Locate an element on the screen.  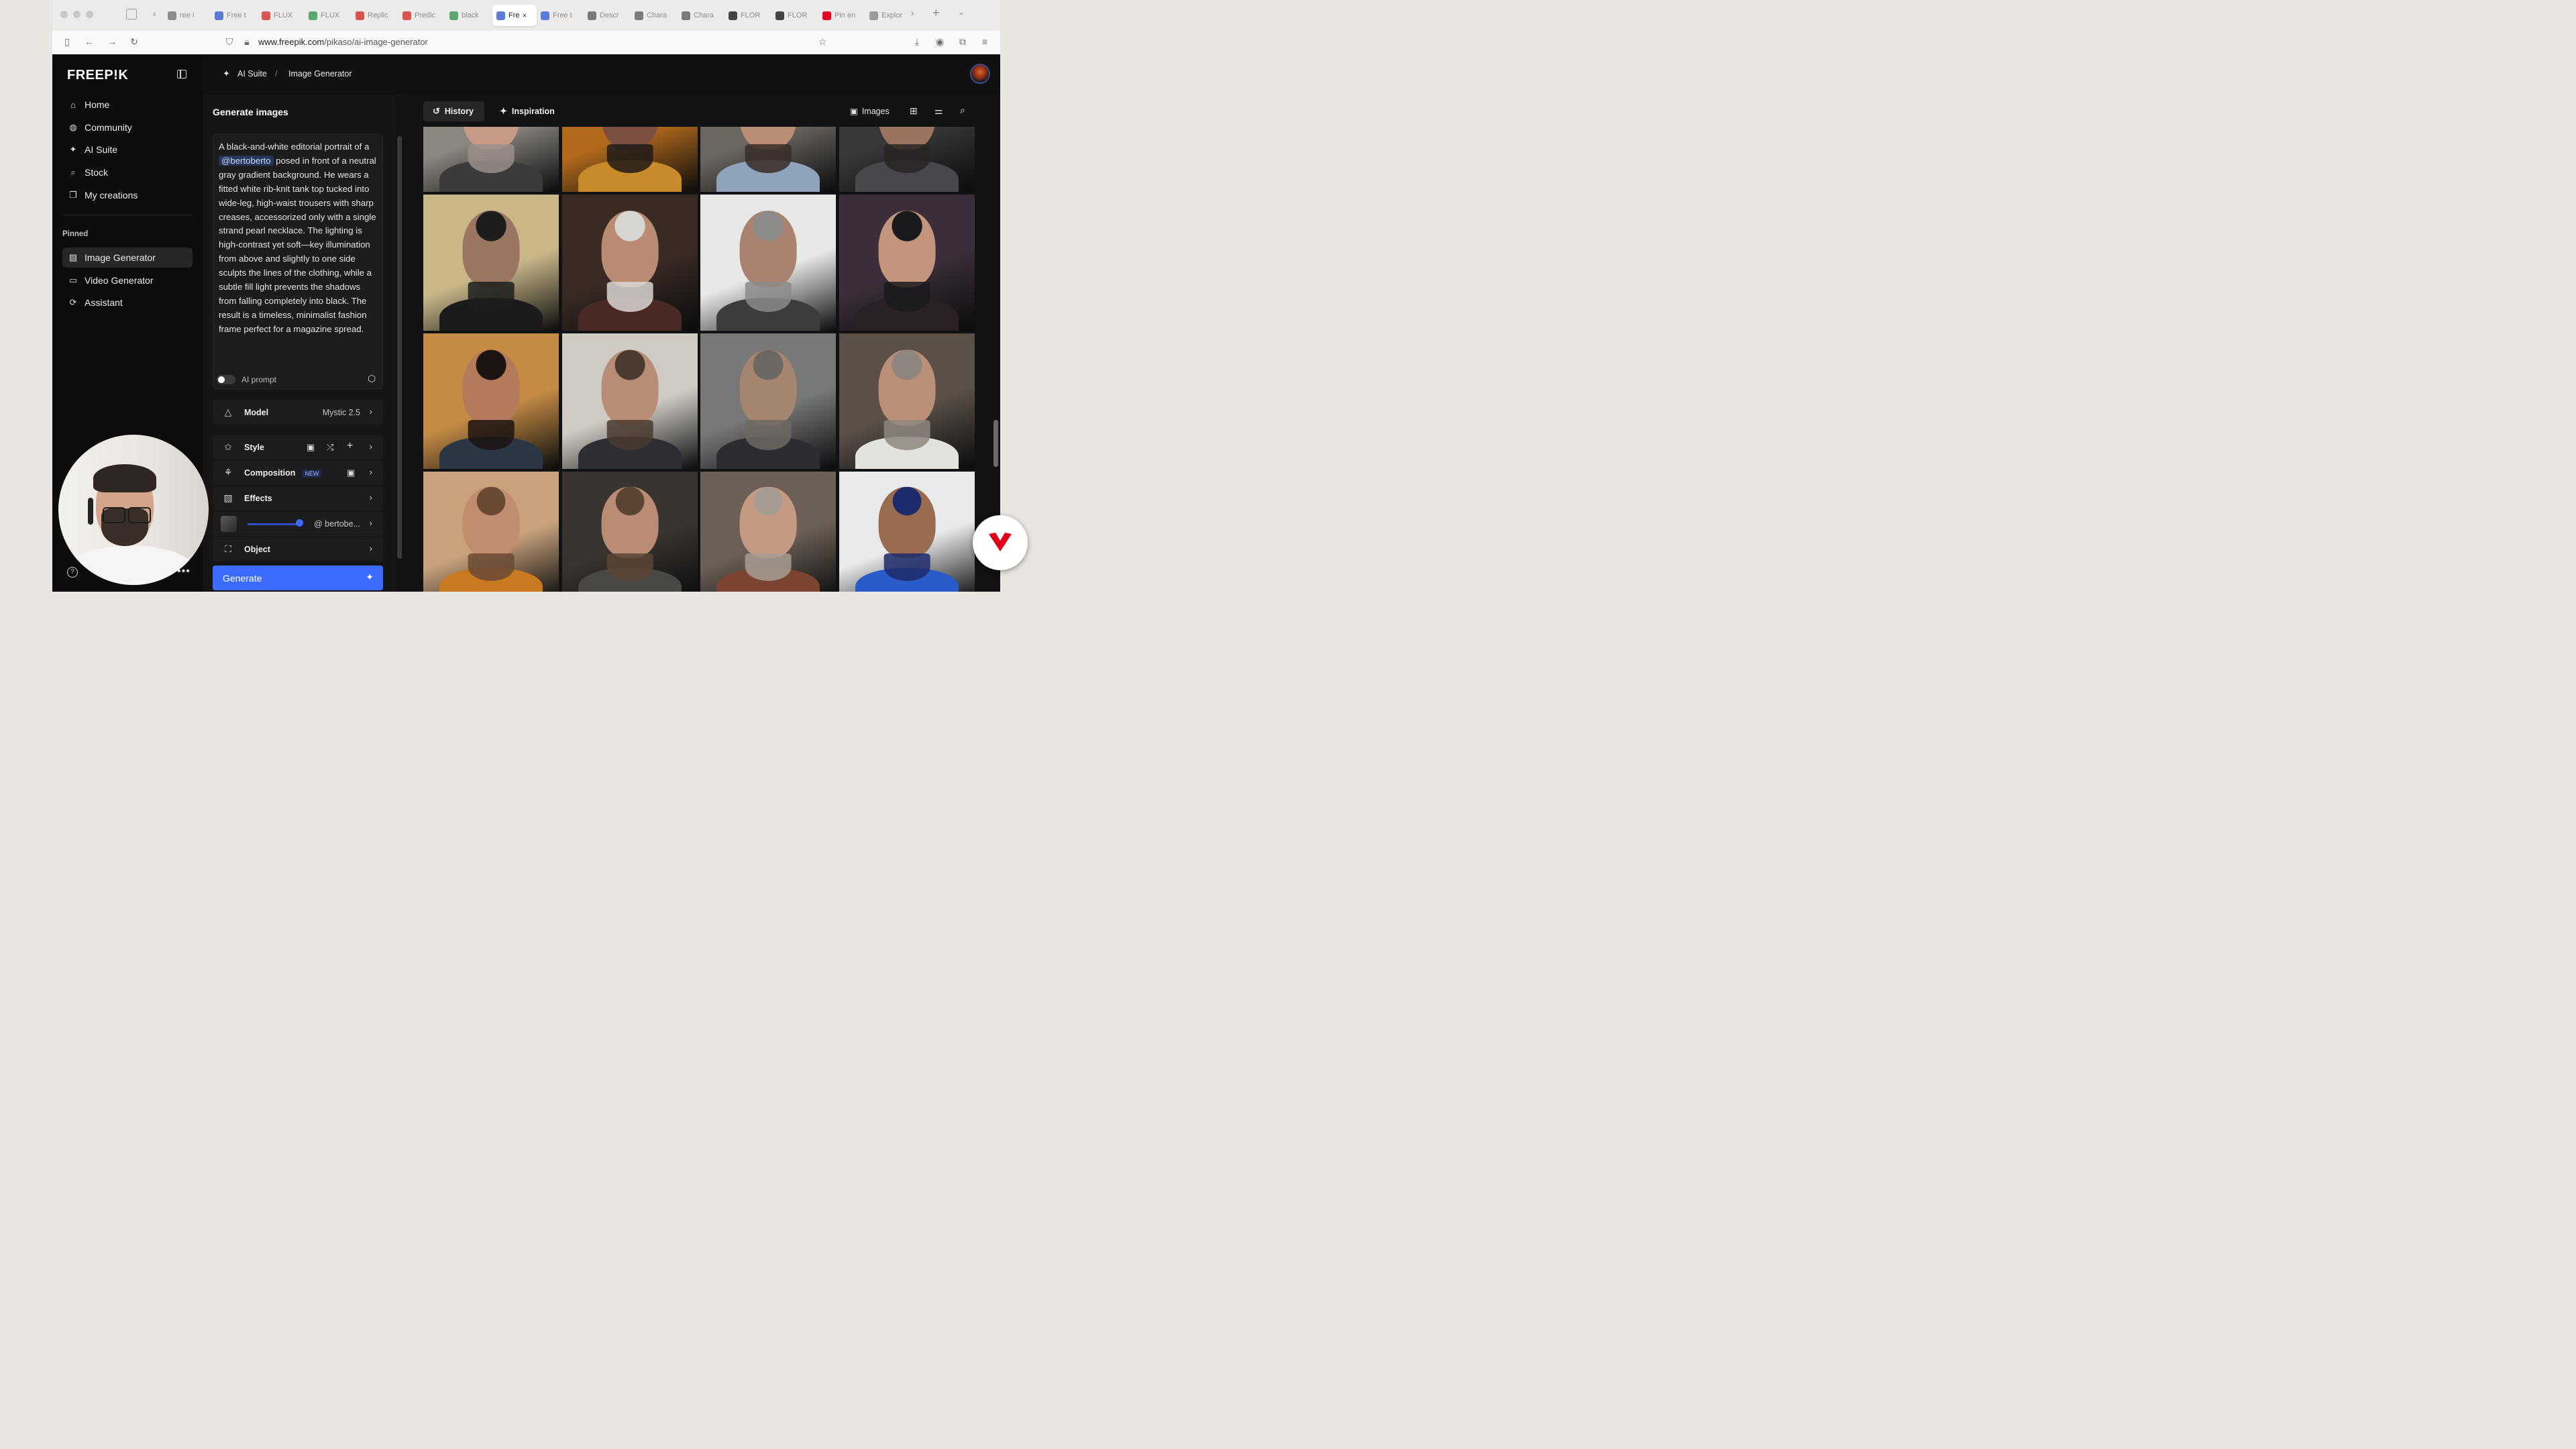
browser-tab: Pin en is located at coordinates (841, 15).